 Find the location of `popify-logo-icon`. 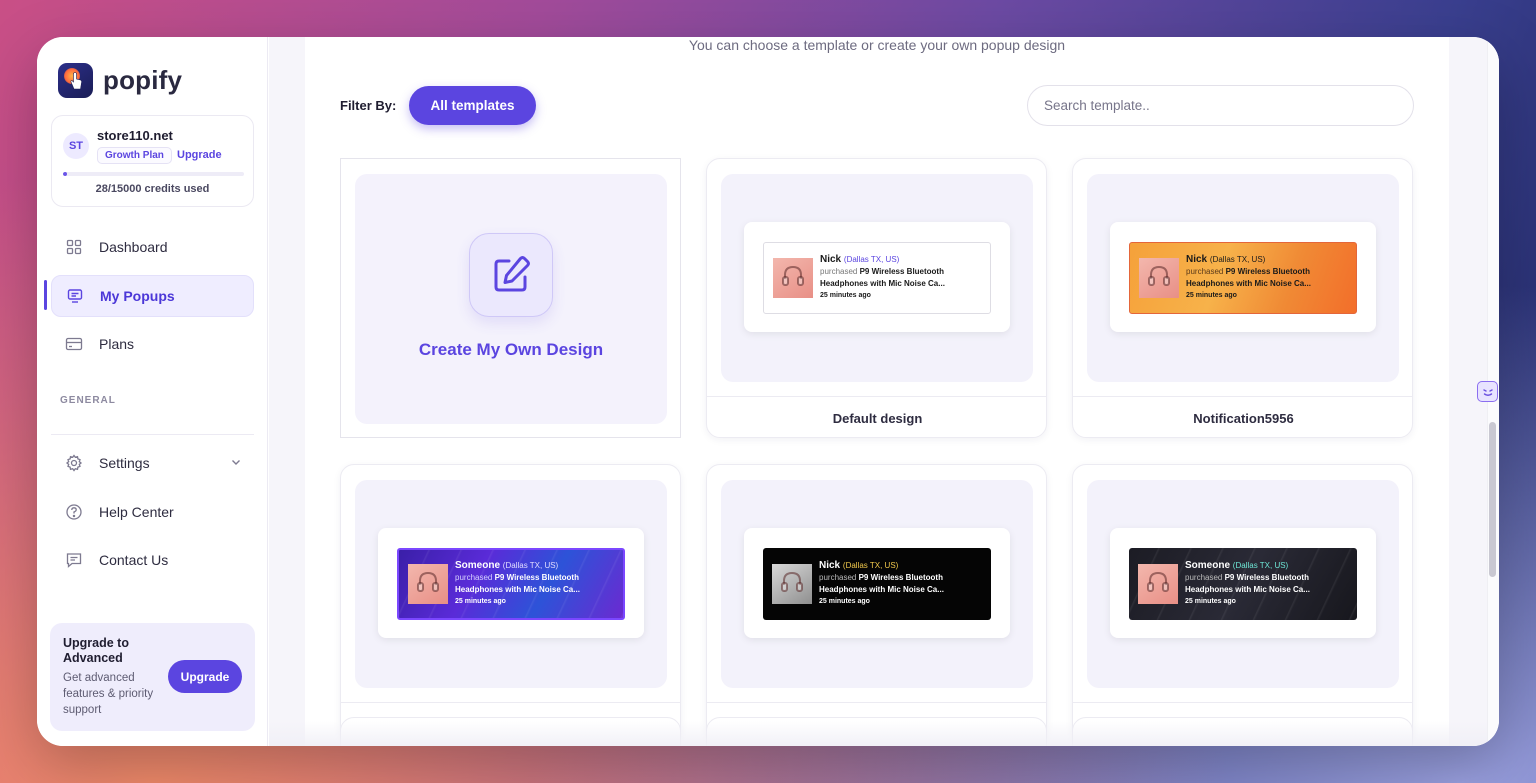

popify-logo-icon is located at coordinates (75, 80).